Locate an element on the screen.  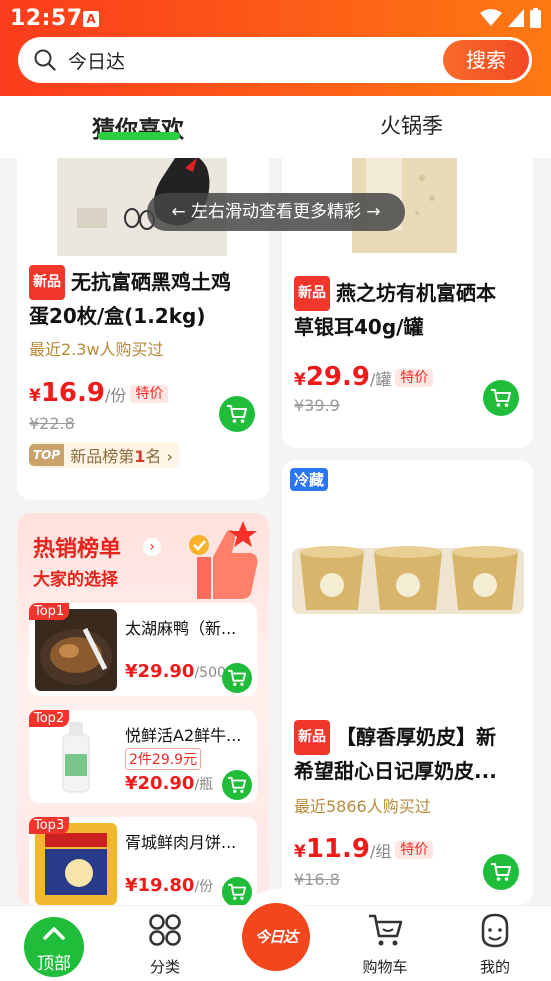
price-value: 11.9 is located at coordinates (337, 849).